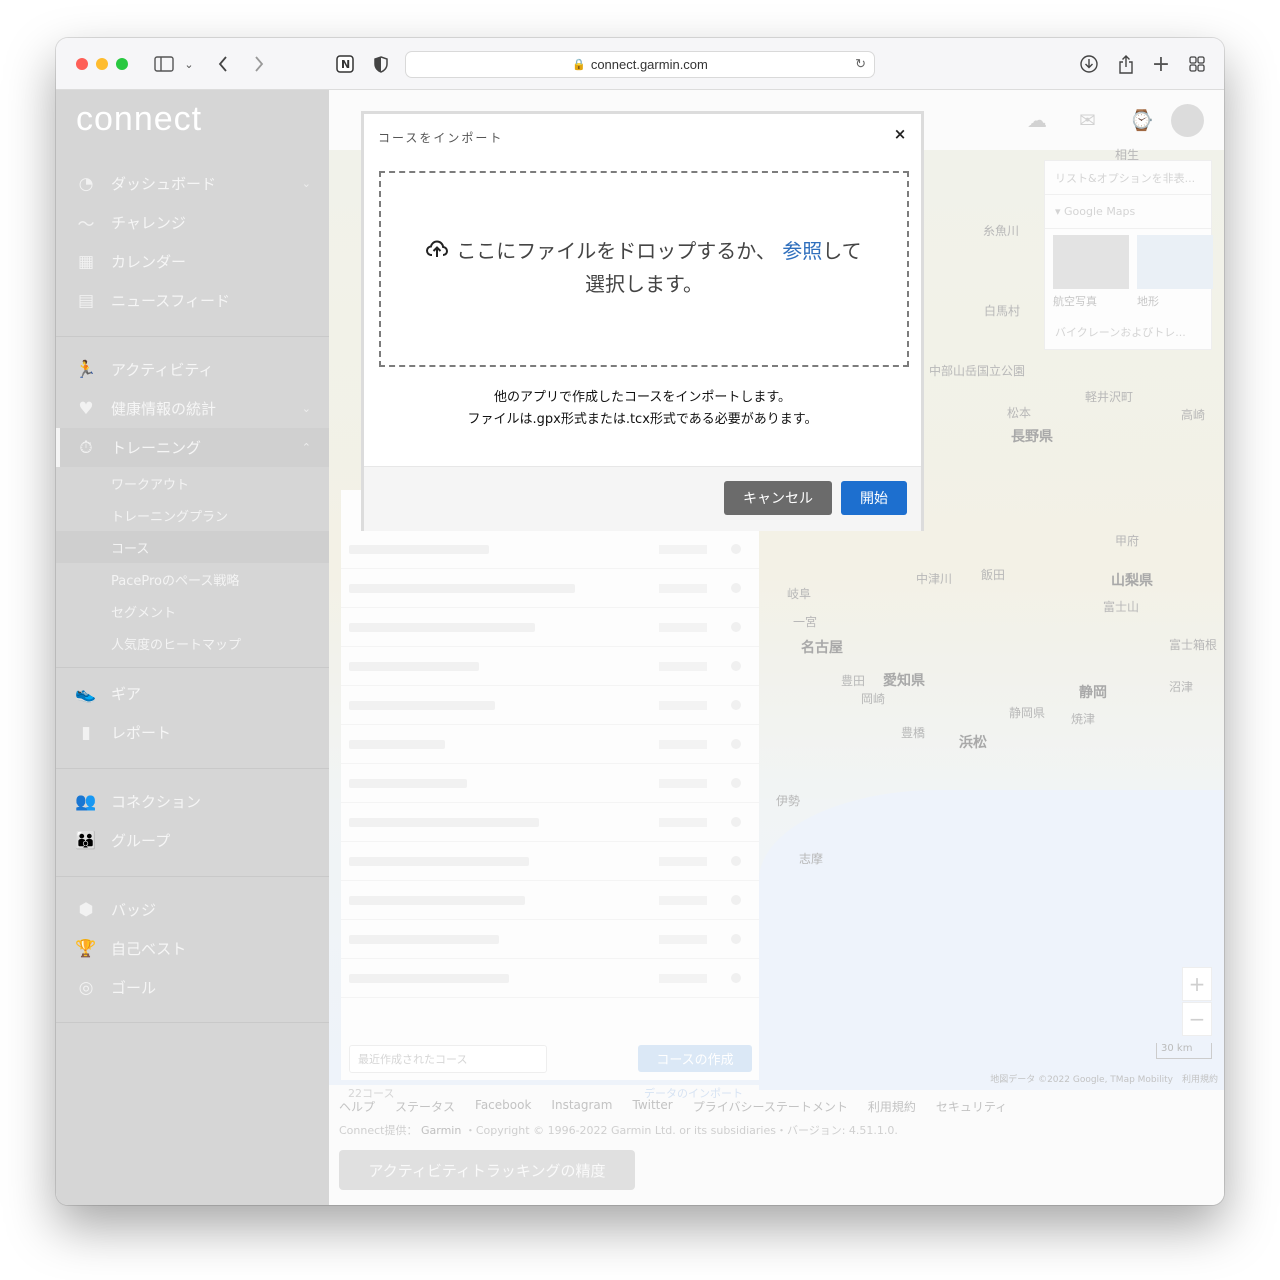 The image size is (1280, 1280). Describe the element at coordinates (1141, 120) in the screenshot. I see `device-icon: ⌚` at that location.